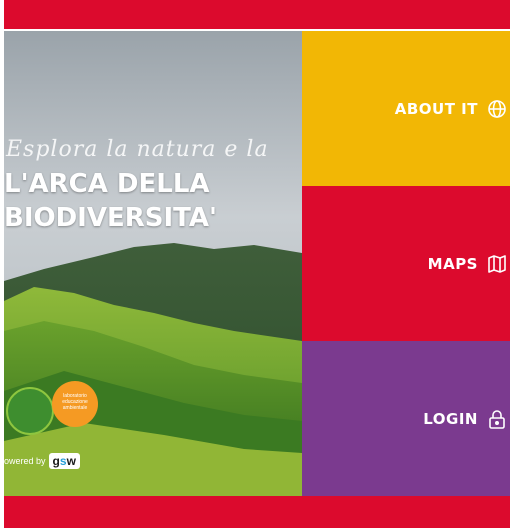 The image size is (510, 528). I want to click on about-it-button: ABOUT IT, so click(406, 108).